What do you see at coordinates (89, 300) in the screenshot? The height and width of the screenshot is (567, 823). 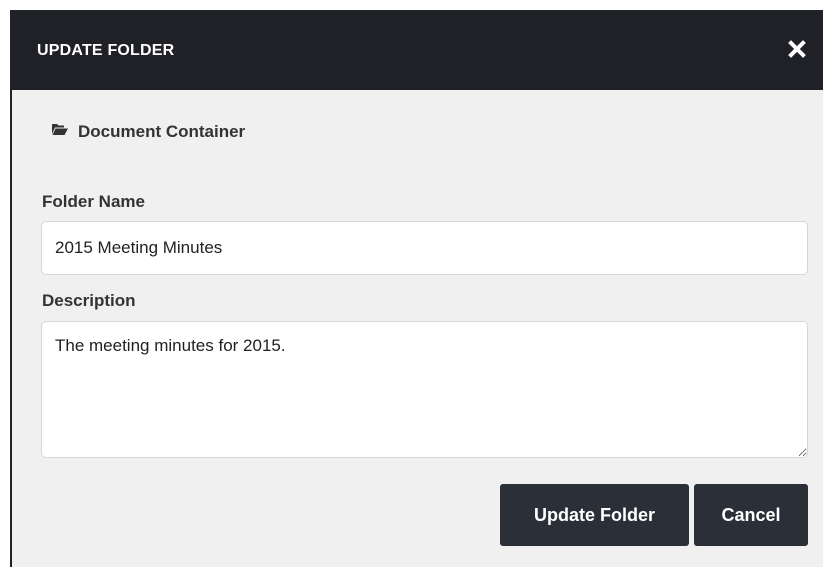 I see `description-label: Description` at bounding box center [89, 300].